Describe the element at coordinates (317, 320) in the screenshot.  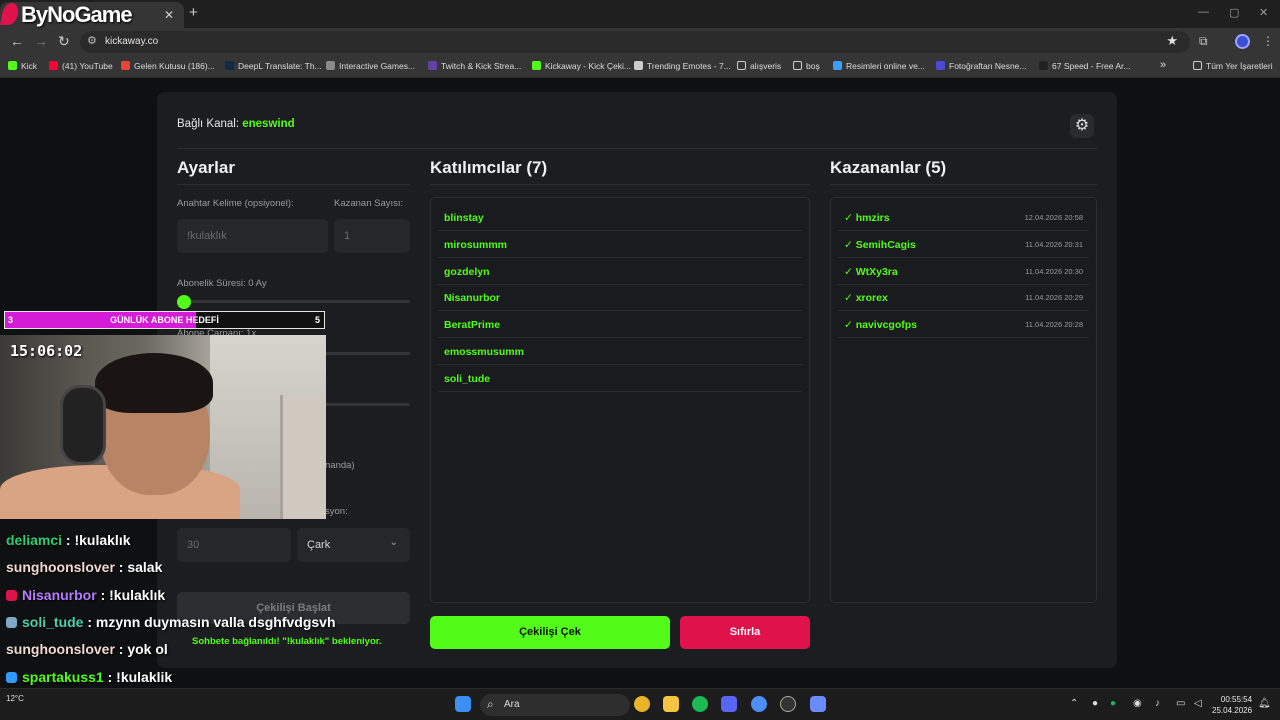
I see `sub-goal-target: 5` at that location.